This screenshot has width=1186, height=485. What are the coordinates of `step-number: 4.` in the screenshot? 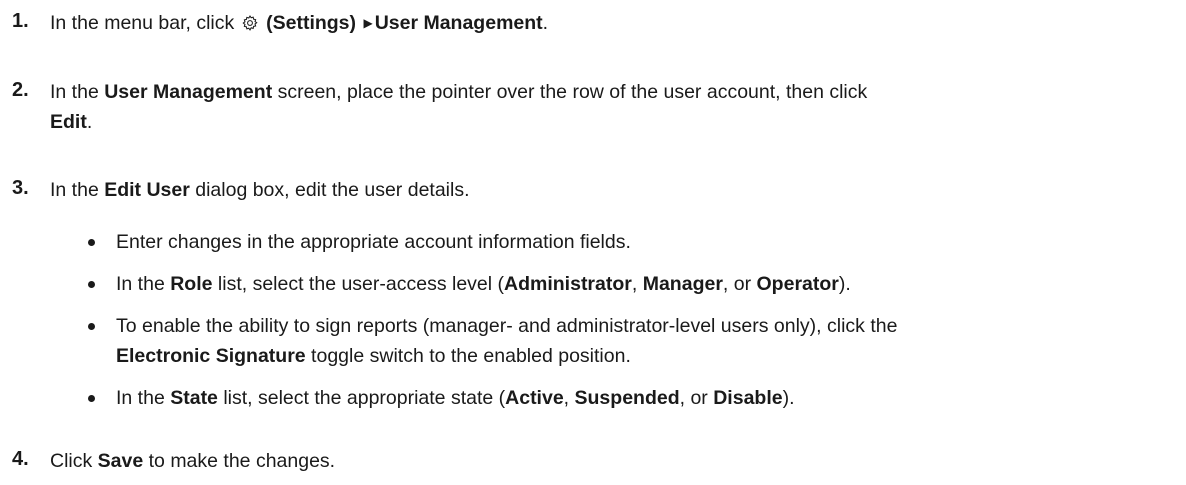 It's located at (20, 459).